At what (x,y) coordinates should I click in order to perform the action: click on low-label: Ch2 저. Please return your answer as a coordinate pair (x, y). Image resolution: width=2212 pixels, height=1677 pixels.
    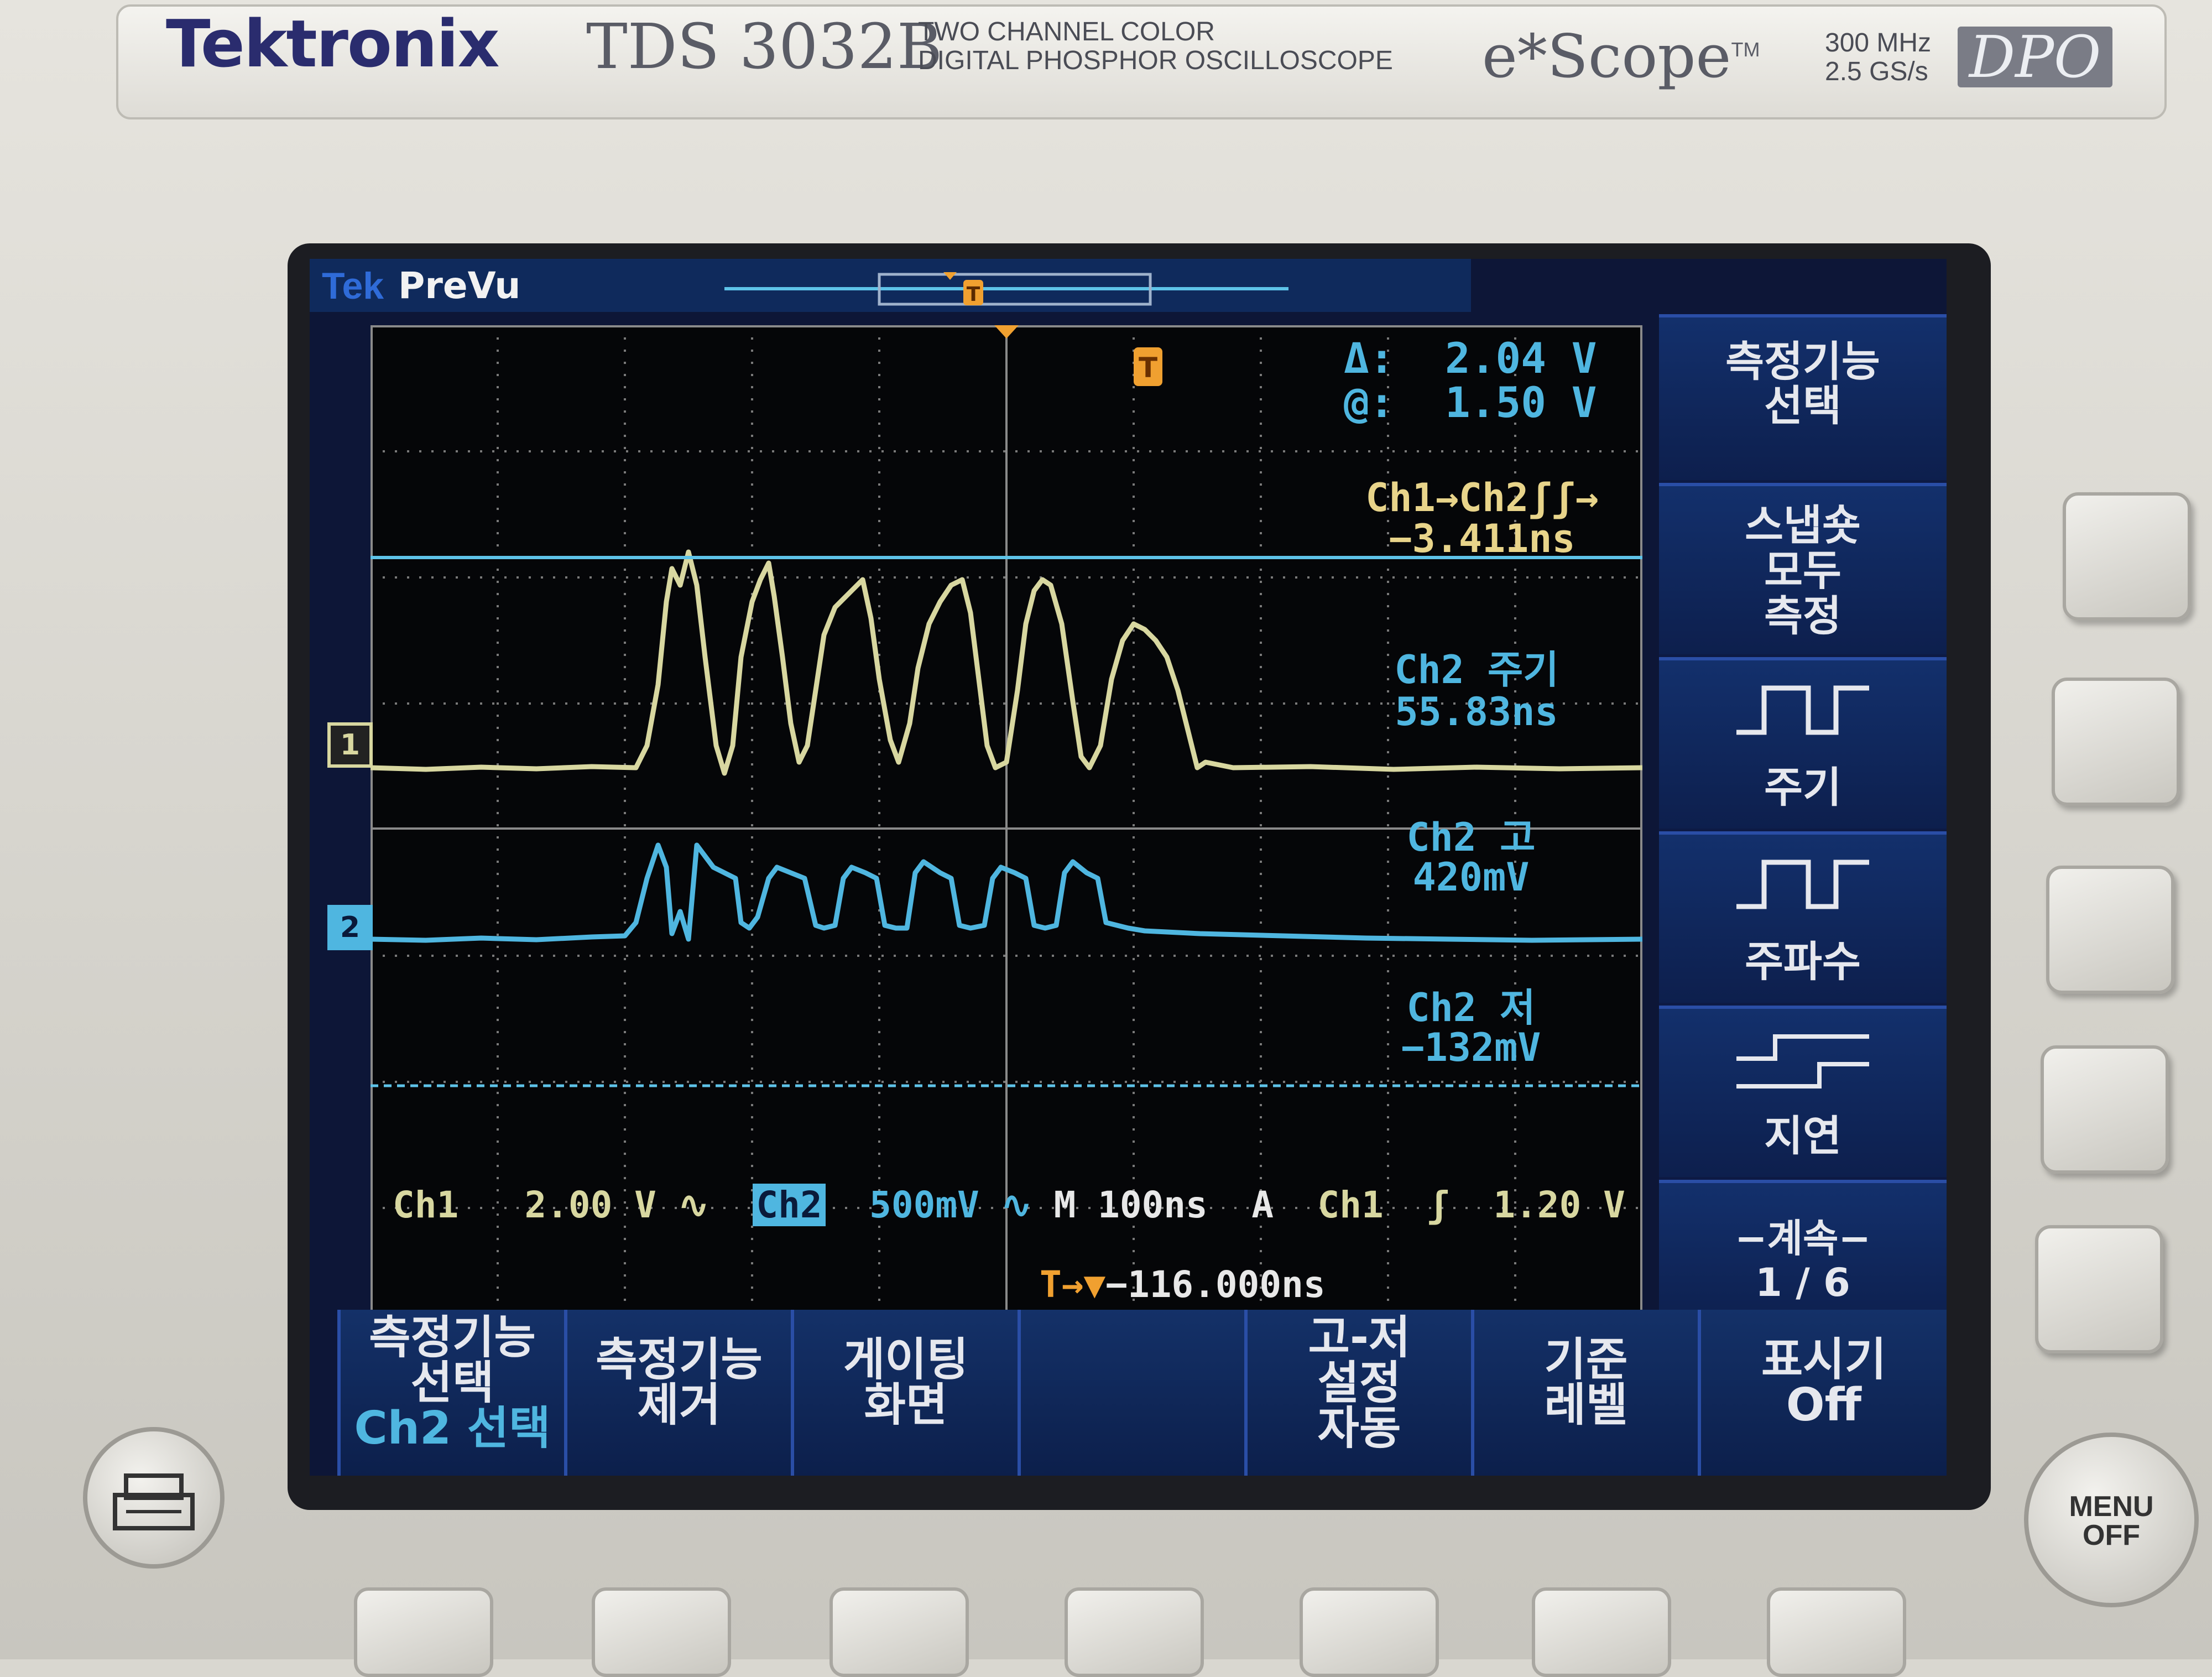
    Looking at the image, I should click on (1471, 1008).